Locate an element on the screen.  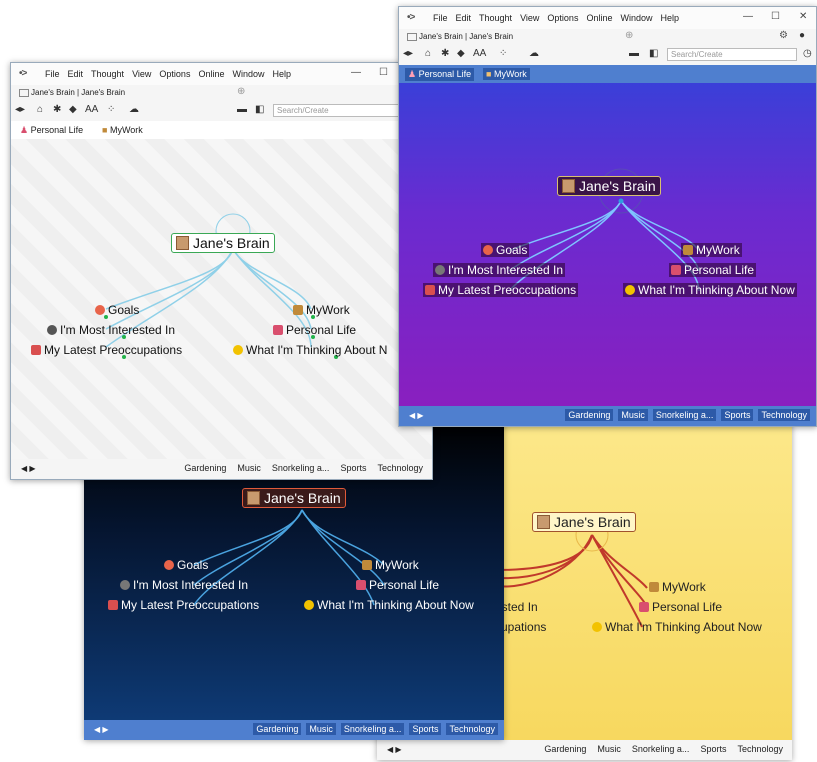
close-icon: ✕ is located at coordinates (803, 16).